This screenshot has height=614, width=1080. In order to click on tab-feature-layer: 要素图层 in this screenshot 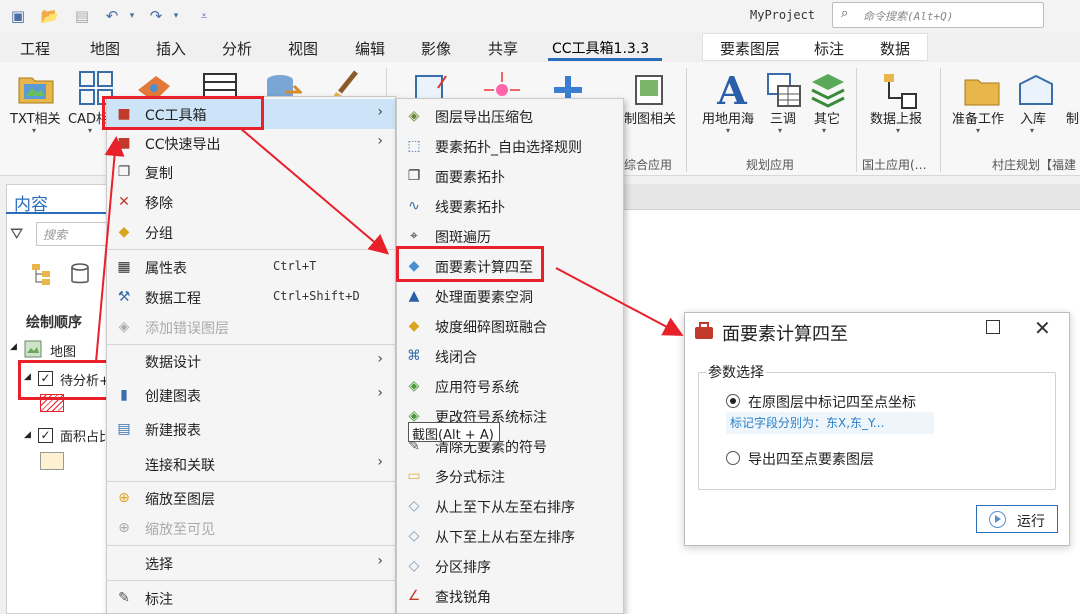, I will do `click(750, 48)`.